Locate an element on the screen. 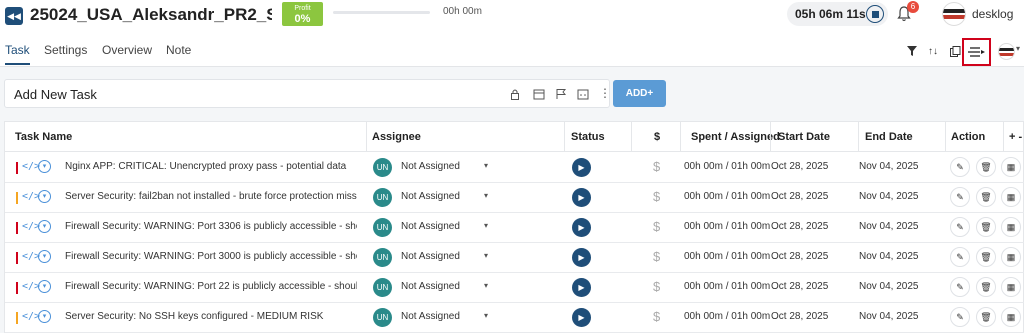  user-name: desklog is located at coordinates (992, 14).